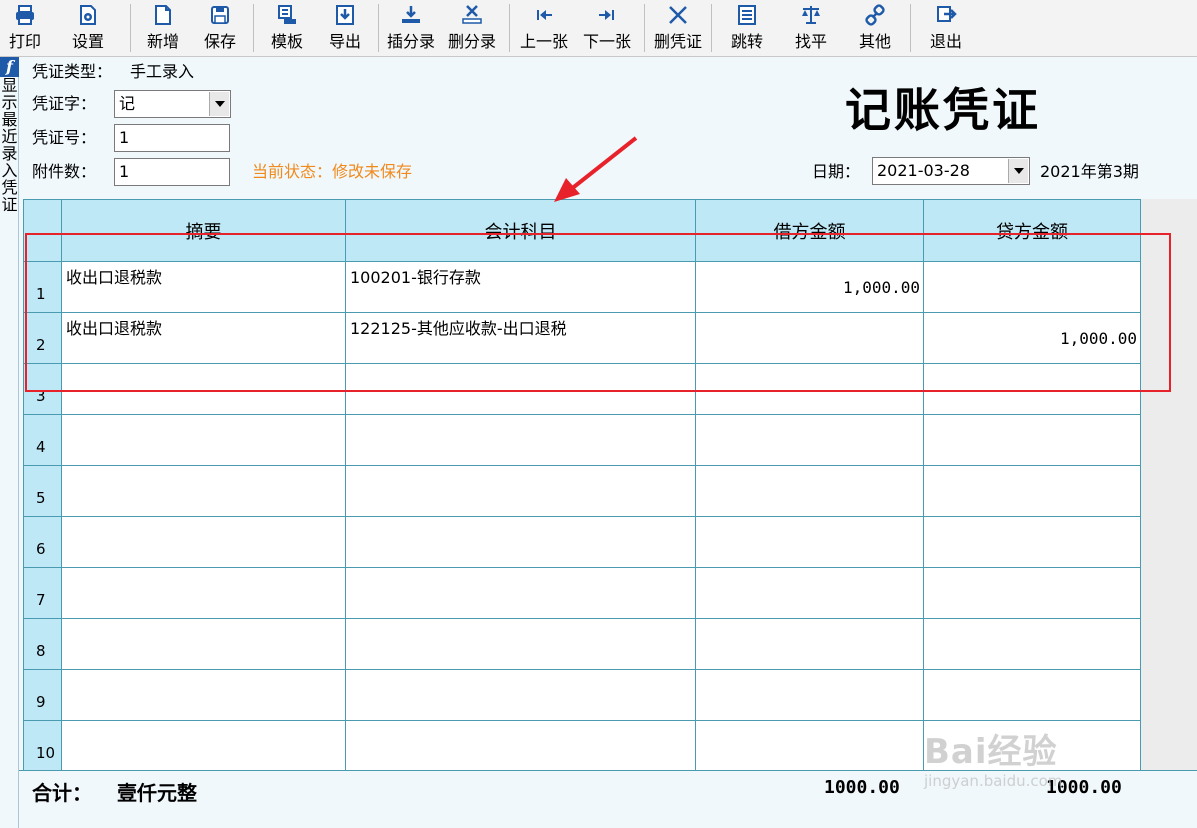 The width and height of the screenshot is (1197, 828). I want to click on column-header-account: 会计科目, so click(520, 230).